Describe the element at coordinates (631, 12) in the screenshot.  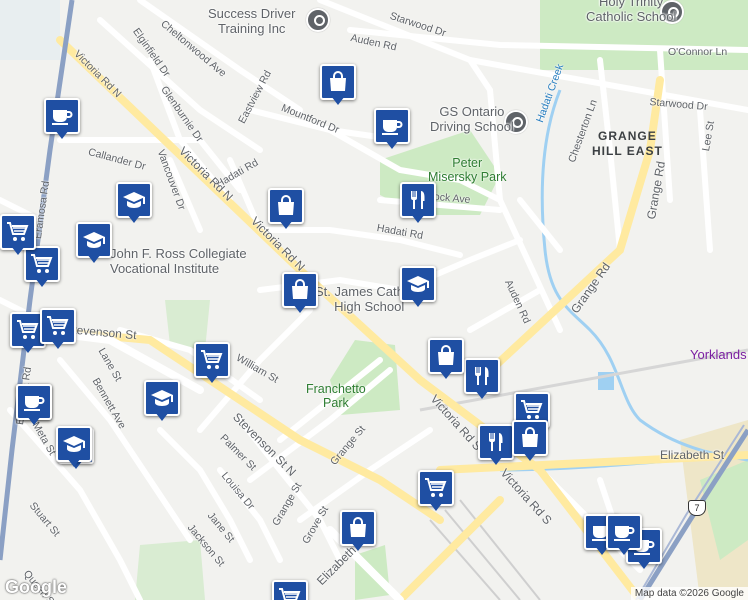
I see `holy-trinity-label: Holy Trinity Catholic School` at that location.